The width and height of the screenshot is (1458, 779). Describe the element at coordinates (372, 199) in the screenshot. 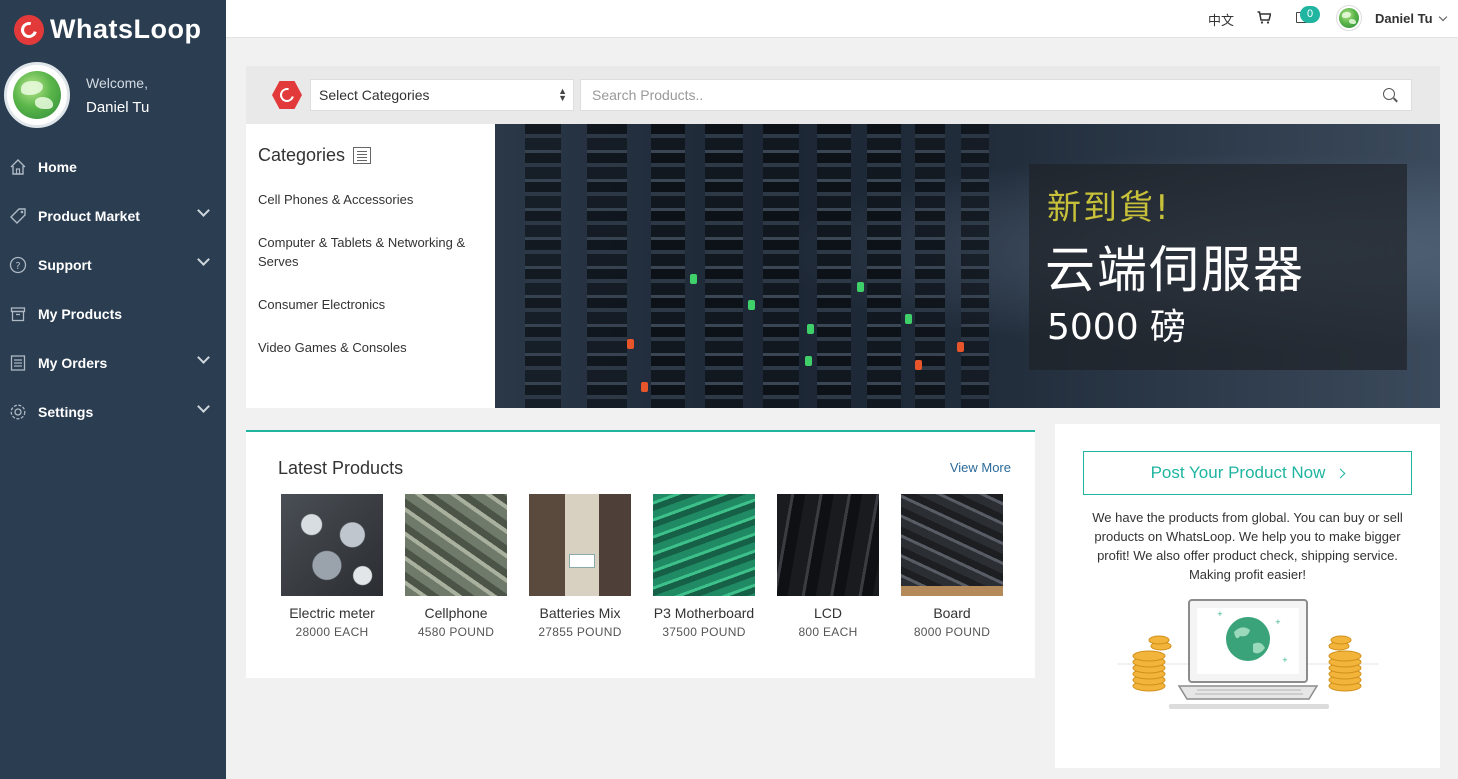

I see `category-item: Cell Phones & Accessories` at that location.